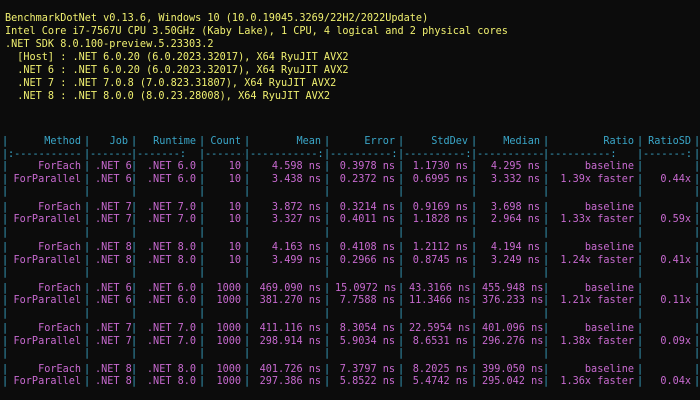 This screenshot has width=700, height=400. What do you see at coordinates (59, 207) in the screenshot?
I see `table-cell: ForEach` at bounding box center [59, 207].